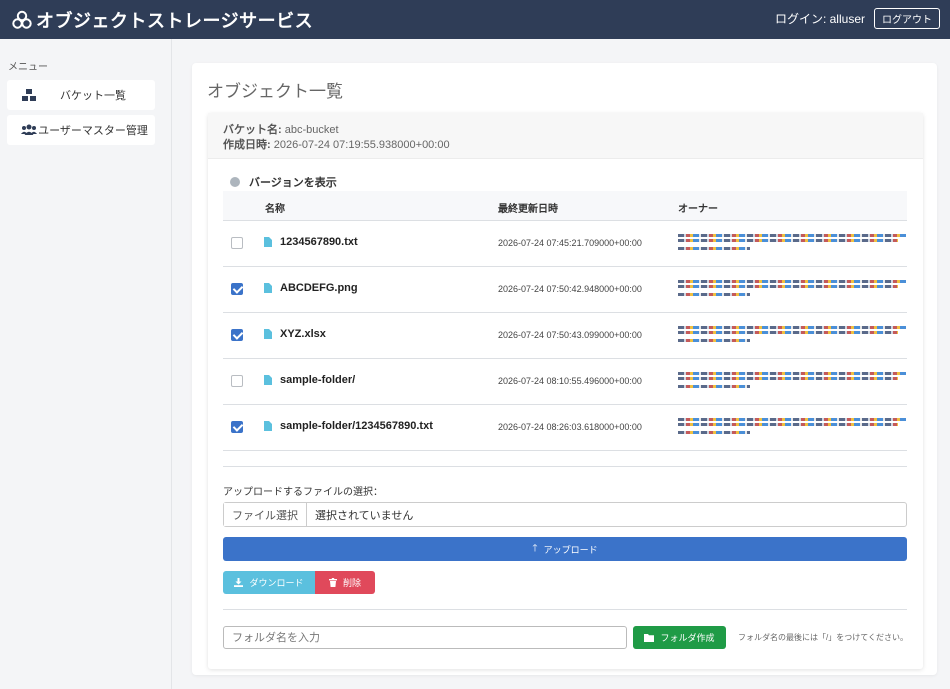 This screenshot has width=950, height=689. Describe the element at coordinates (425, 637) in the screenshot. I see `folder-name-input` at that location.